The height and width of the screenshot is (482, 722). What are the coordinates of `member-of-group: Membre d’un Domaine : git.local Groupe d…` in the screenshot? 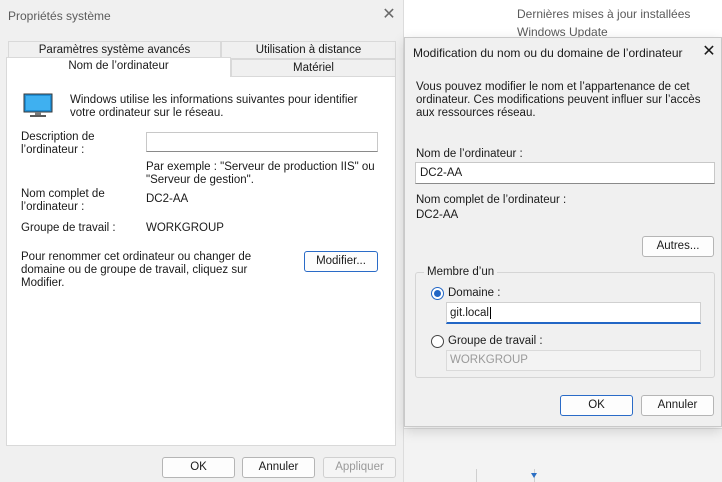 It's located at (565, 322).